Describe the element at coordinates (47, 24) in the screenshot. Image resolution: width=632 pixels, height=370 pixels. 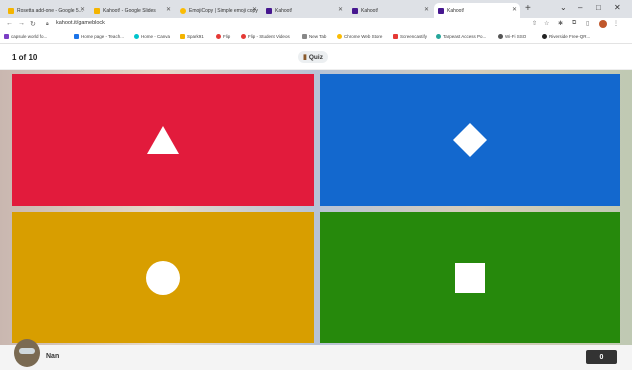
I see `lock-icon: 🔒︎` at that location.